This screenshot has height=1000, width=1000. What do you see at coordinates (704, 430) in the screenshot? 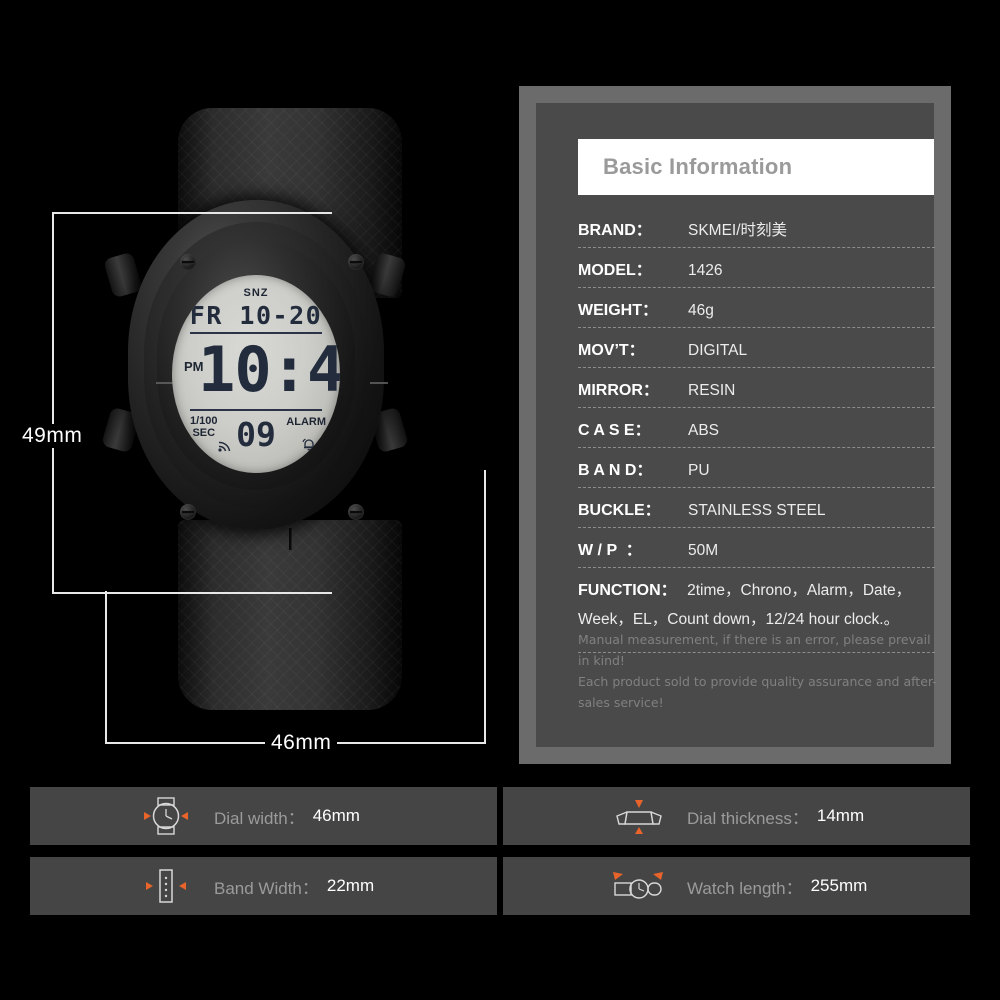
I see `spec-value: ABS` at bounding box center [704, 430].